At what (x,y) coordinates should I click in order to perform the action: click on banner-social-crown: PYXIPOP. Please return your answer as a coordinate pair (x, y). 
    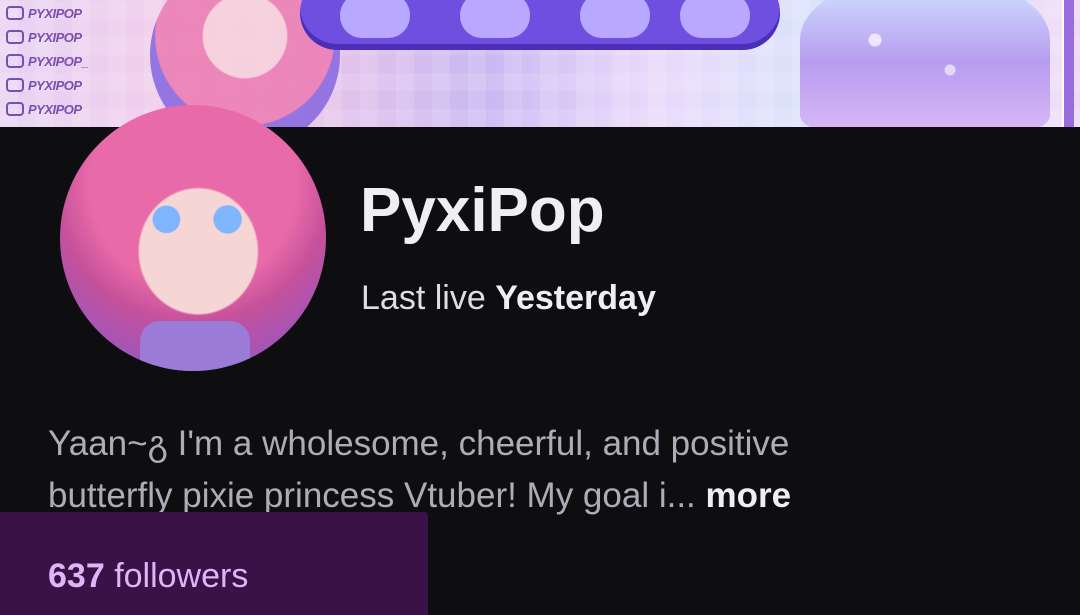
    Looking at the image, I should click on (81, 37).